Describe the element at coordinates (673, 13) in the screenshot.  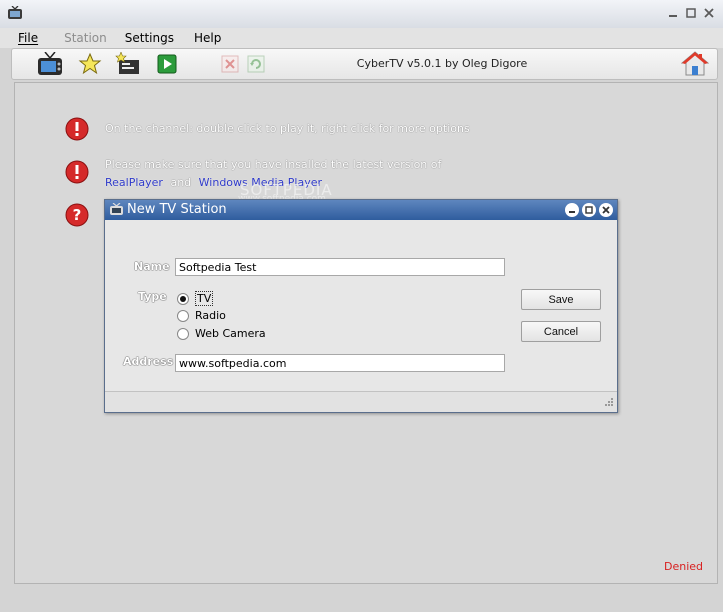
I see `minimize-icon` at that location.